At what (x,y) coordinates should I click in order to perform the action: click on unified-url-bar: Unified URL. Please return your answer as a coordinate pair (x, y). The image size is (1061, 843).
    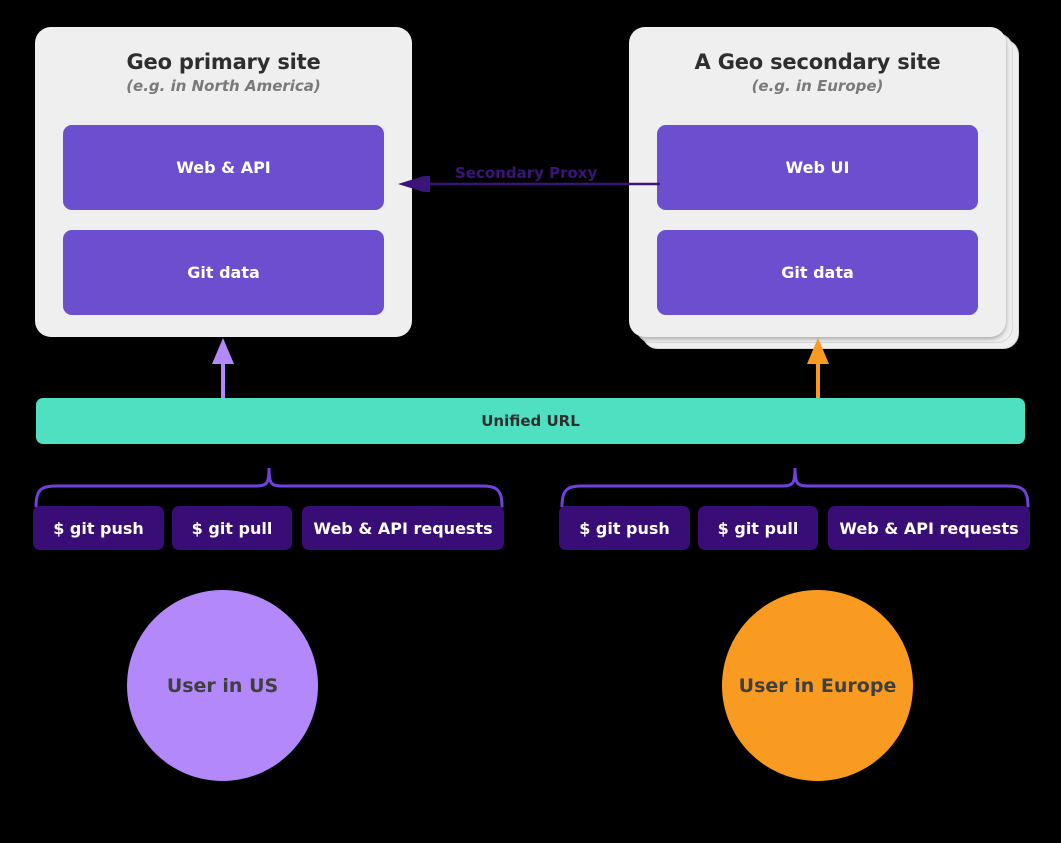
    Looking at the image, I should click on (530, 421).